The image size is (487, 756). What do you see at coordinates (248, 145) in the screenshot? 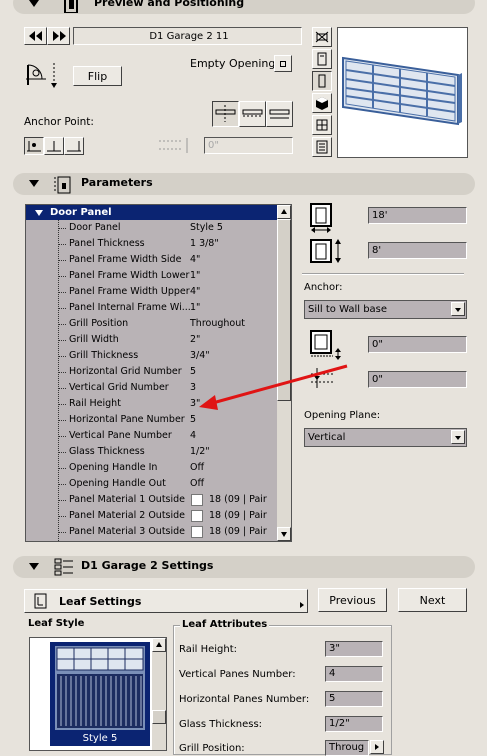
I see `reveal-offset-field: 0"` at bounding box center [248, 145].